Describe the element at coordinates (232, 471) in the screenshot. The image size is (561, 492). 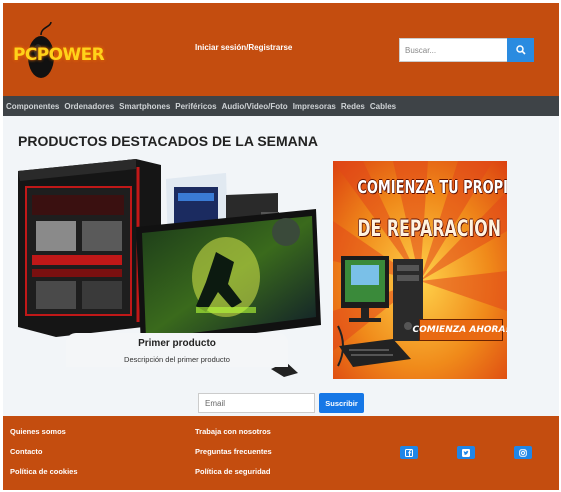
I see `footer-link-security: Política de seguridad` at that location.